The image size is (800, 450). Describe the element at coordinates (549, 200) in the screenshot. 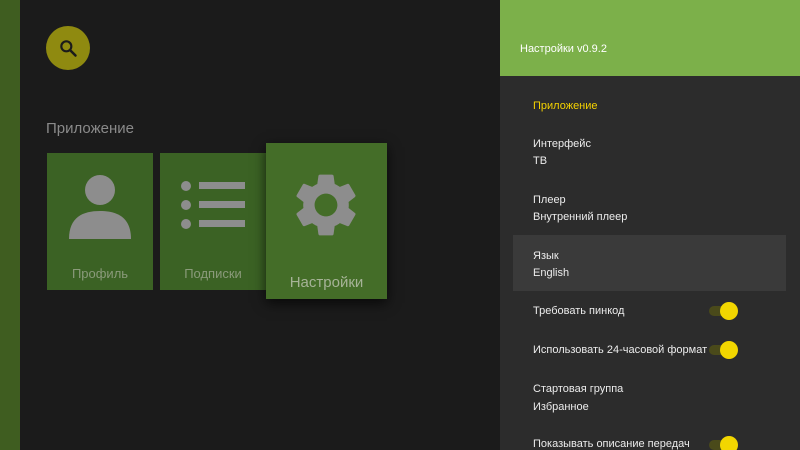

I see `pref-title: Плеер` at that location.